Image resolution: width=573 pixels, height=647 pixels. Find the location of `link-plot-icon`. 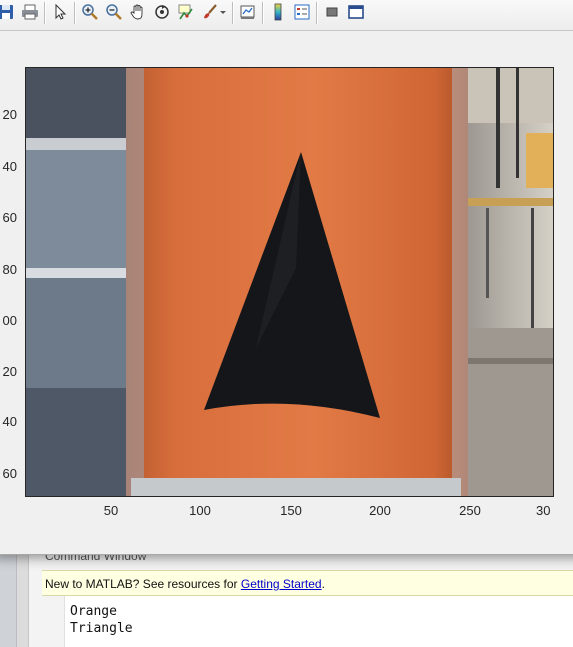

link-plot-icon is located at coordinates (248, 12).